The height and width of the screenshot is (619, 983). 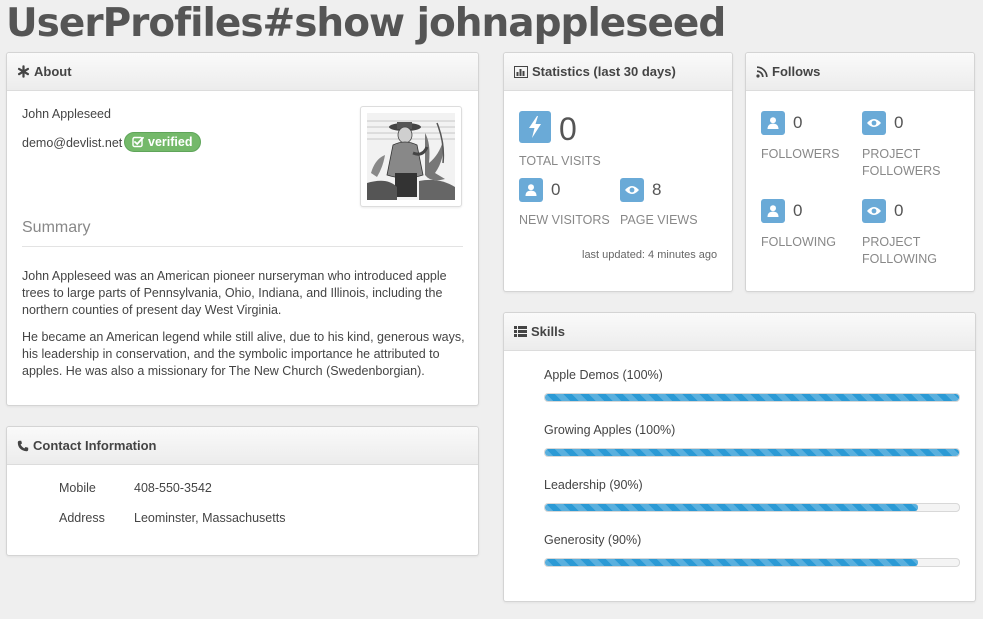 I want to click on contact-heading: Contact Information, so click(x=95, y=445).